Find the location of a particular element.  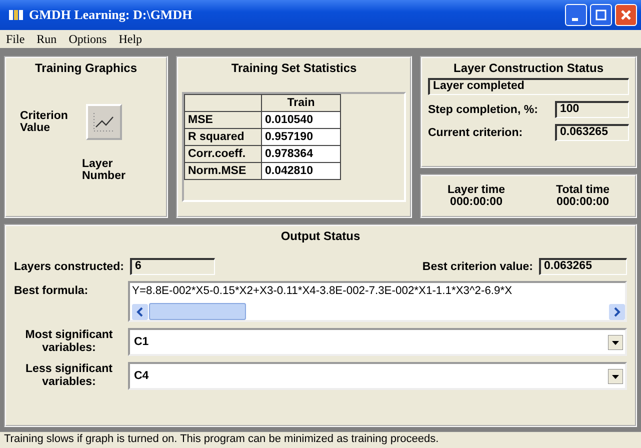

time-label: Layer time is located at coordinates (477, 190).